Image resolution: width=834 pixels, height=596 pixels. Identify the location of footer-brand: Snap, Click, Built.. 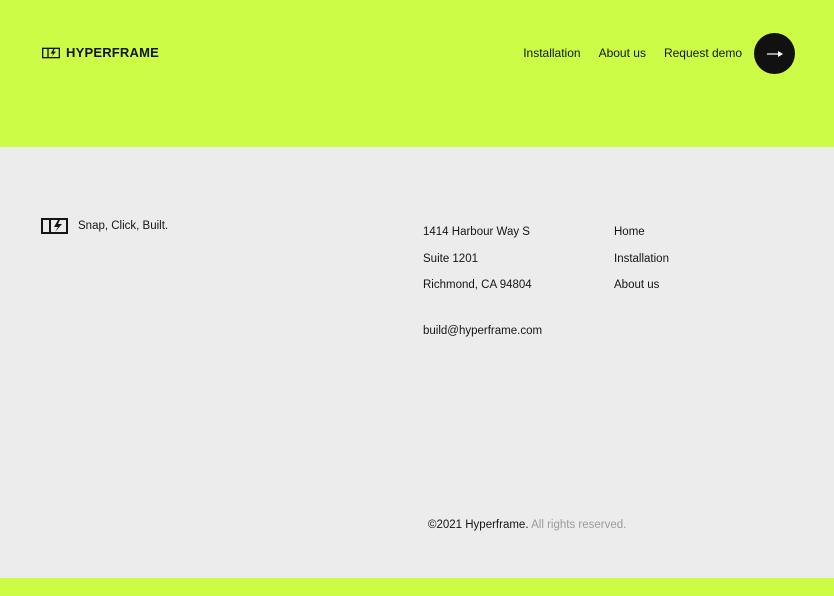
(104, 226).